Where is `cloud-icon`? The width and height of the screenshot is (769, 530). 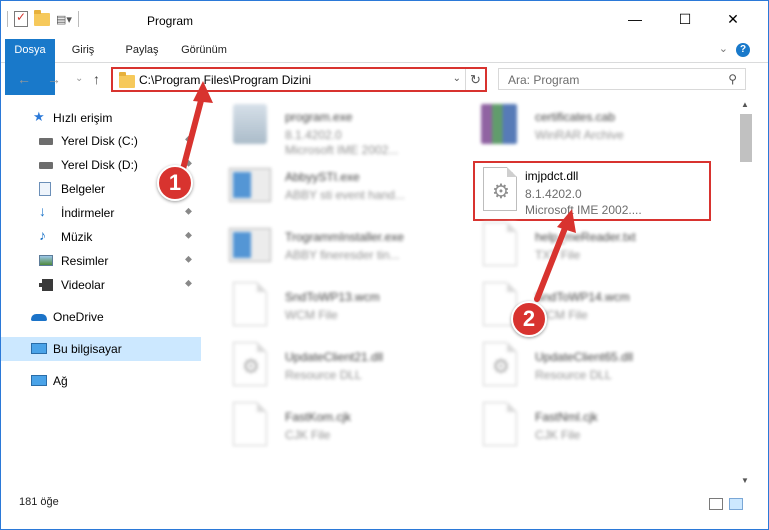 cloud-icon is located at coordinates (39, 317).